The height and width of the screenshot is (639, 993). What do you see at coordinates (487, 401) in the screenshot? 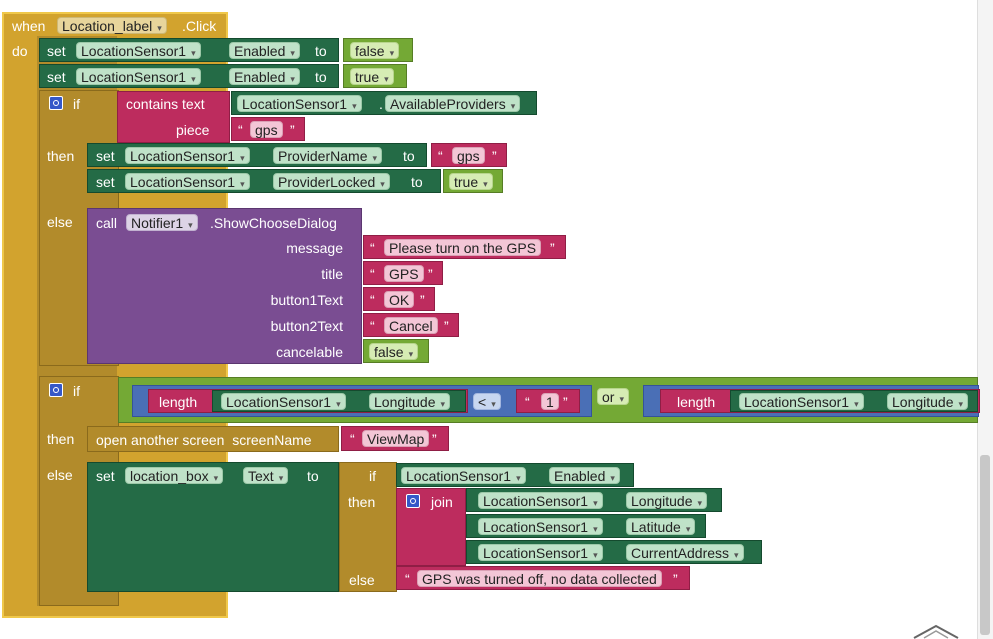
I see `operator-dropdown: < ▾` at bounding box center [487, 401].